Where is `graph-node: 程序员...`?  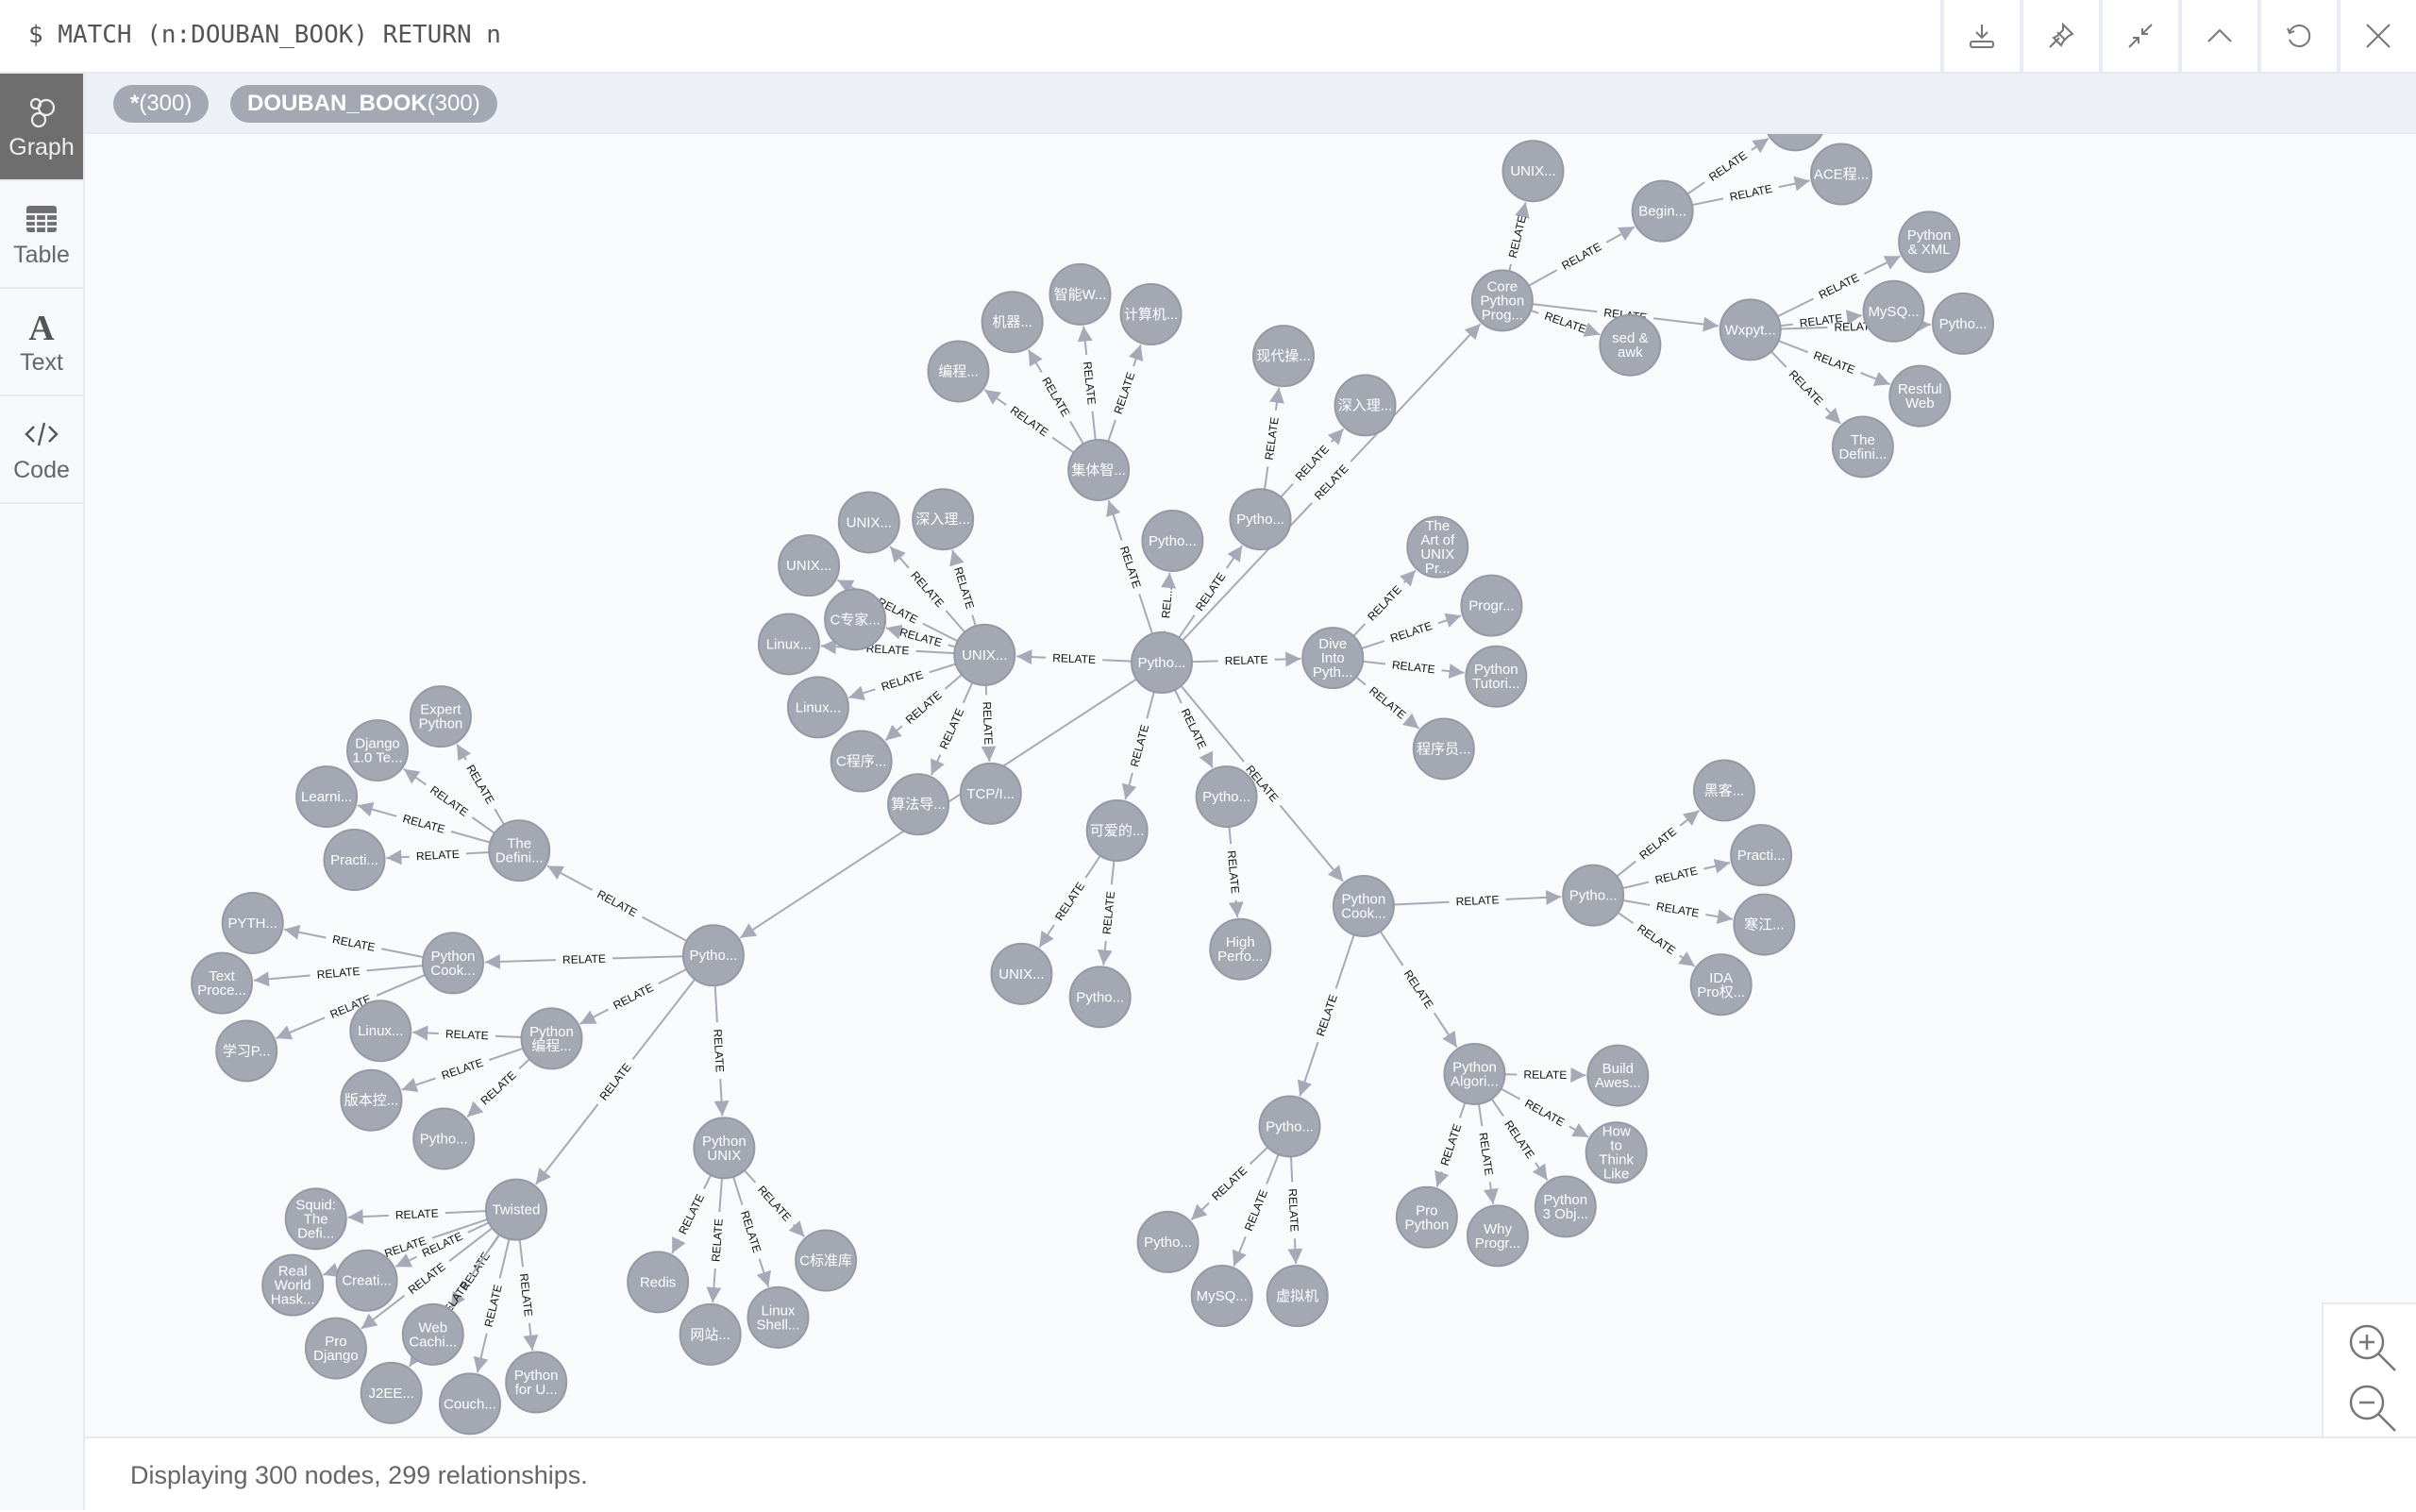 graph-node: 程序员... is located at coordinates (1444, 748).